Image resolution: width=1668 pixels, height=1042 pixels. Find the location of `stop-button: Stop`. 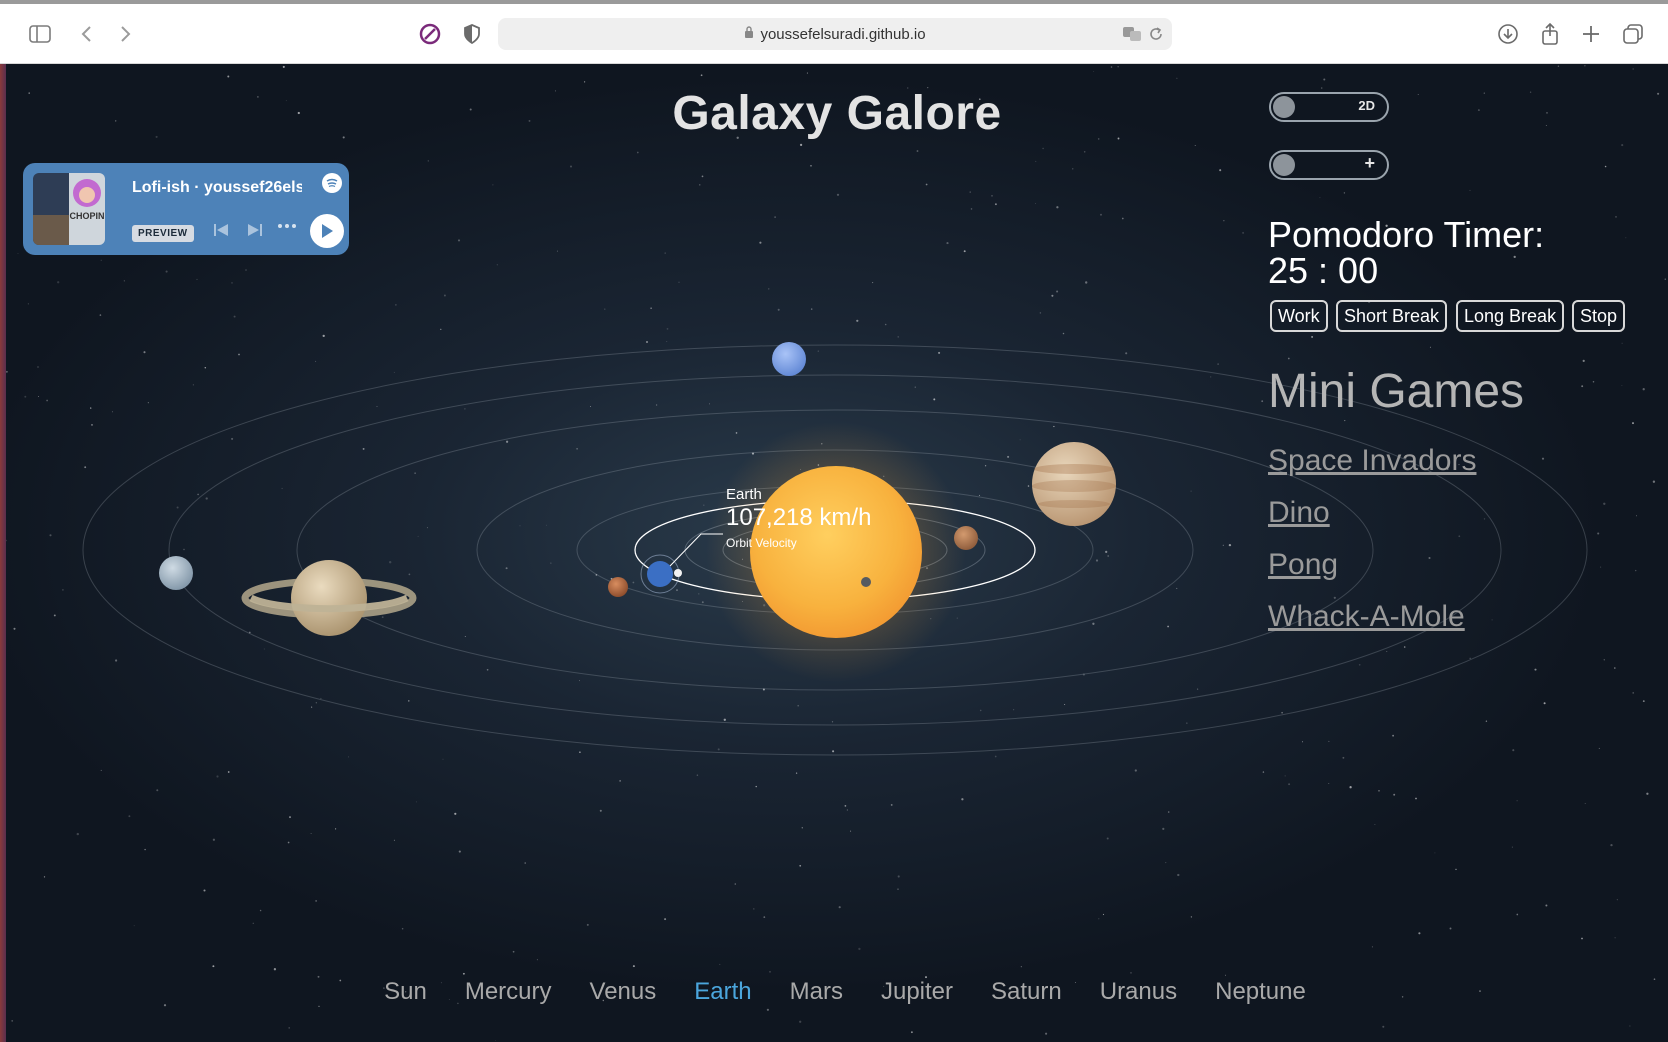

stop-button: Stop is located at coordinates (1599, 316).